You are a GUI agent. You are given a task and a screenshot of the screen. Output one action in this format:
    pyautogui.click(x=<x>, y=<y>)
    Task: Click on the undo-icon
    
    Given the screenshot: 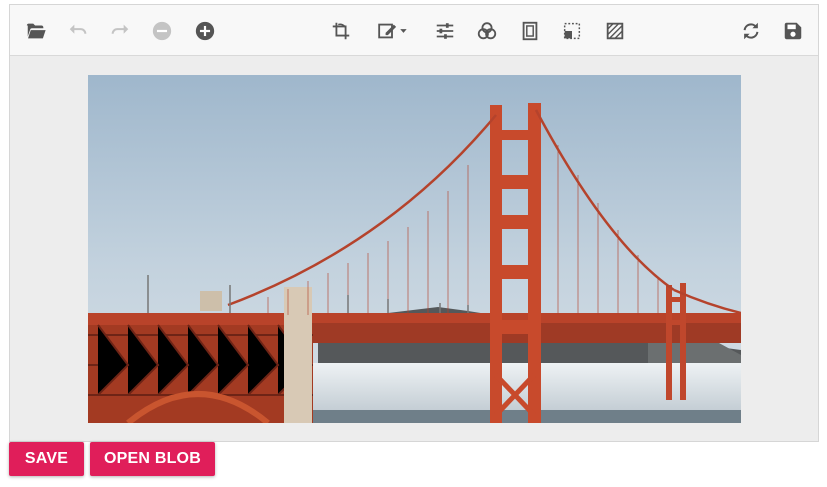 What is the action you would take?
    pyautogui.click(x=78, y=31)
    